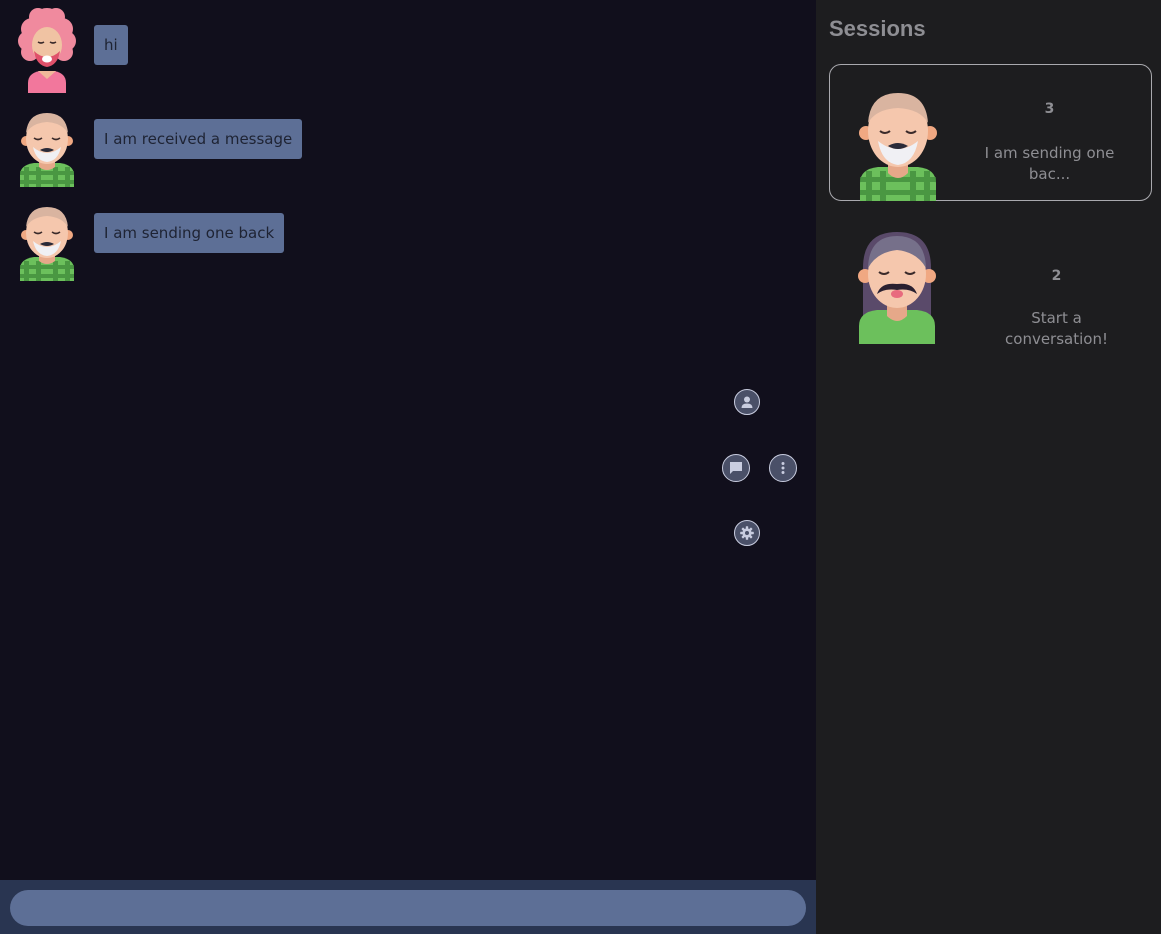  I want to click on sidebar-title: Sessions, so click(877, 28).